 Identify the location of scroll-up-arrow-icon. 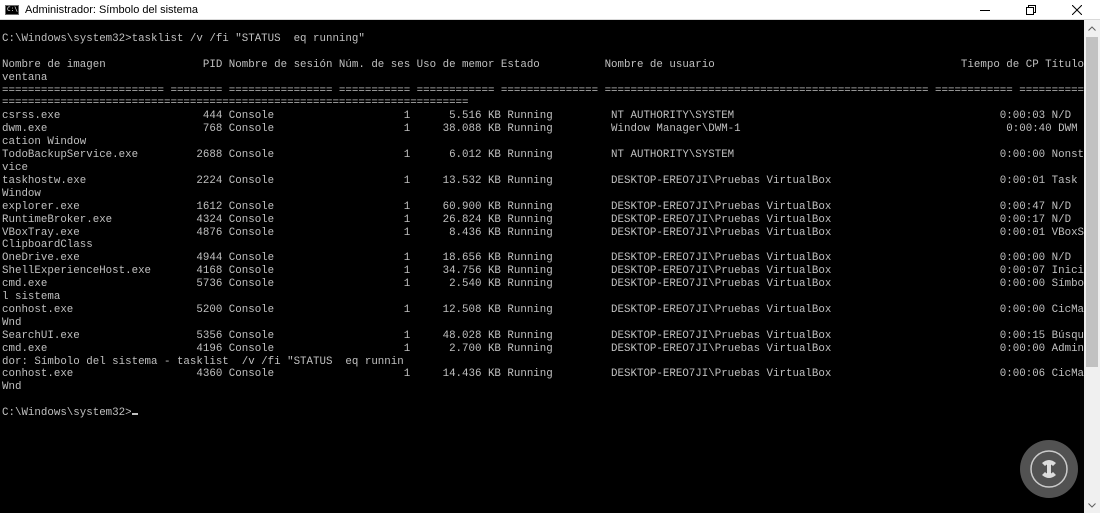
(1092, 28).